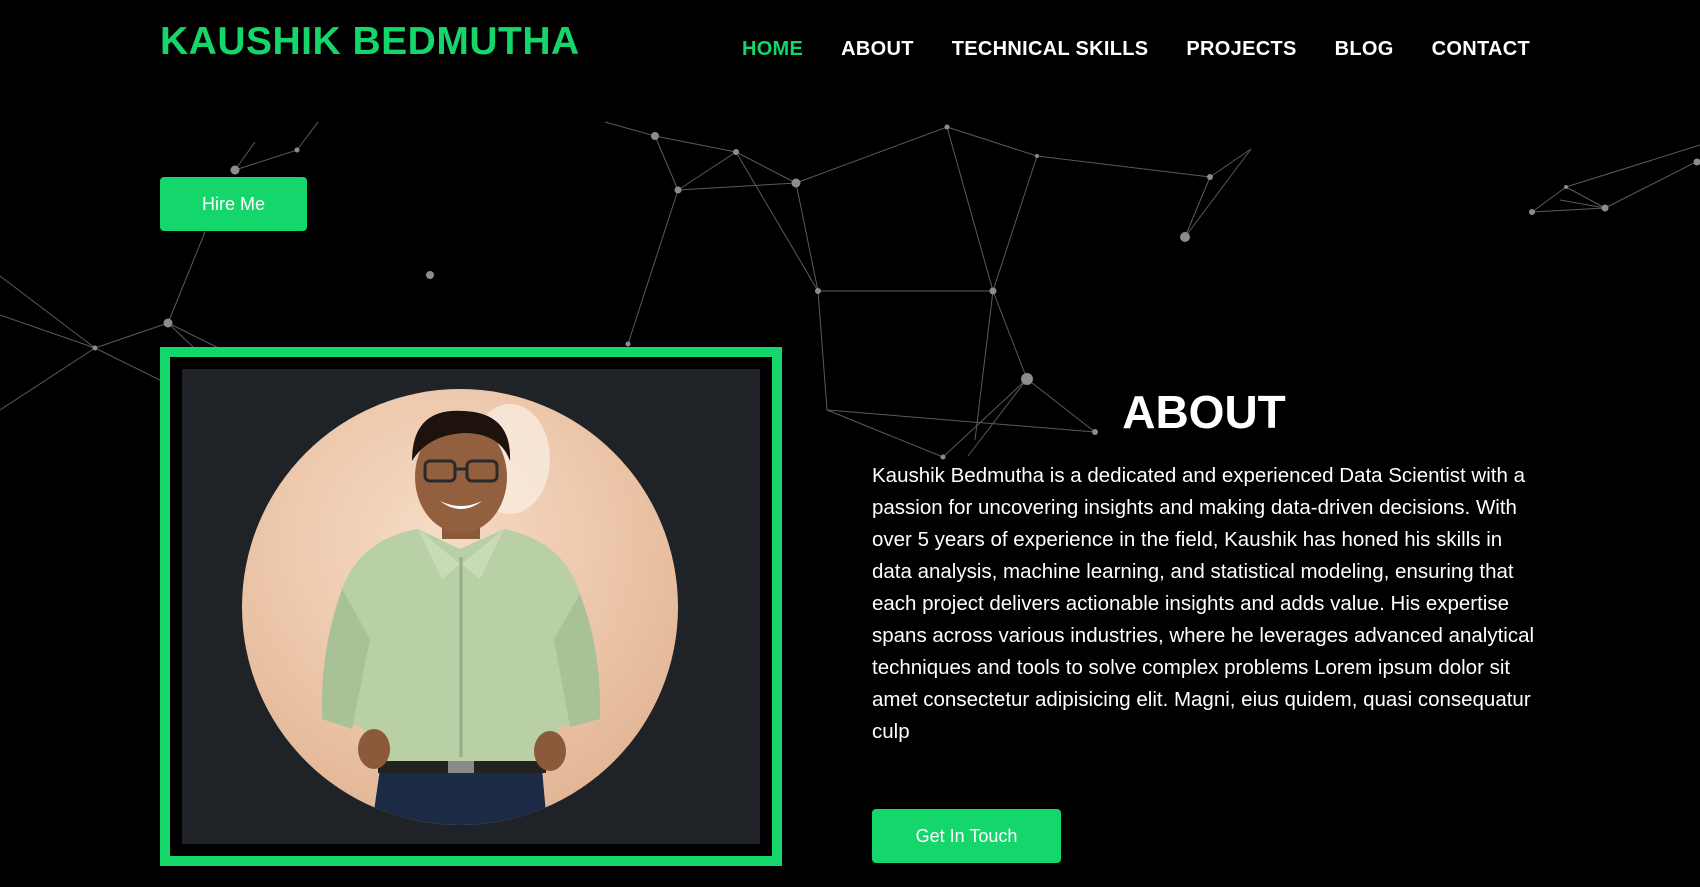  I want to click on nav-technical-skills: TECHNICAL SKILLS, so click(1050, 49).